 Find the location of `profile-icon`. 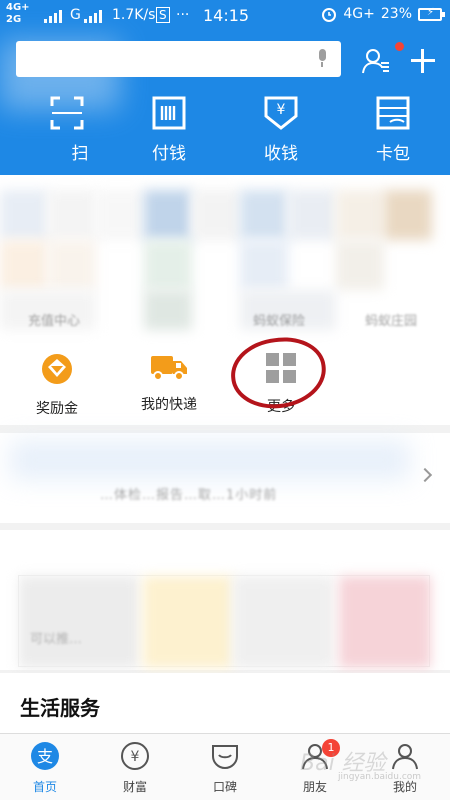

profile-icon is located at coordinates (405, 757).